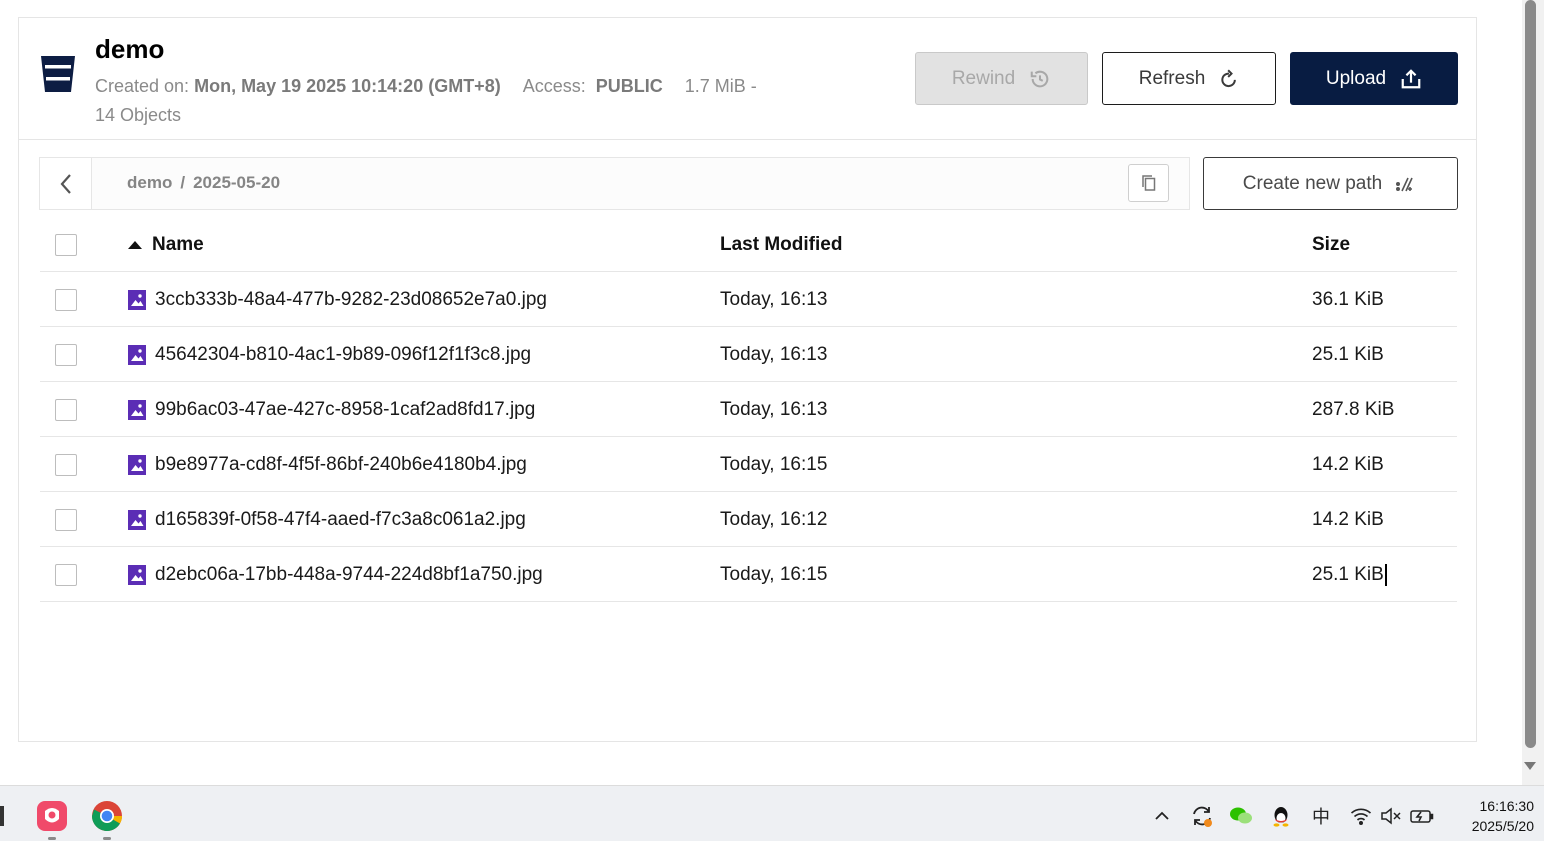 This screenshot has width=1544, height=841. What do you see at coordinates (345, 409) in the screenshot?
I see `file-name: 99b6ac03-47ae-427c-8958-1caf2ad8fd17.jpg` at bounding box center [345, 409].